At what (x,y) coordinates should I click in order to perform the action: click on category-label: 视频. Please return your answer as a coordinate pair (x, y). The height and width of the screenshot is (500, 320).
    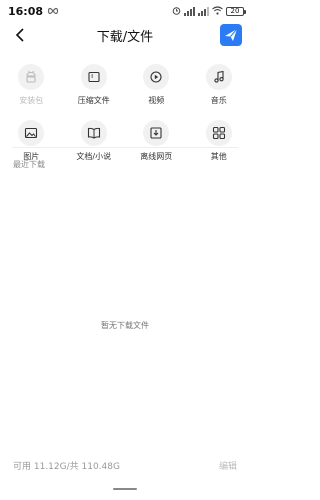
    Looking at the image, I should click on (156, 100).